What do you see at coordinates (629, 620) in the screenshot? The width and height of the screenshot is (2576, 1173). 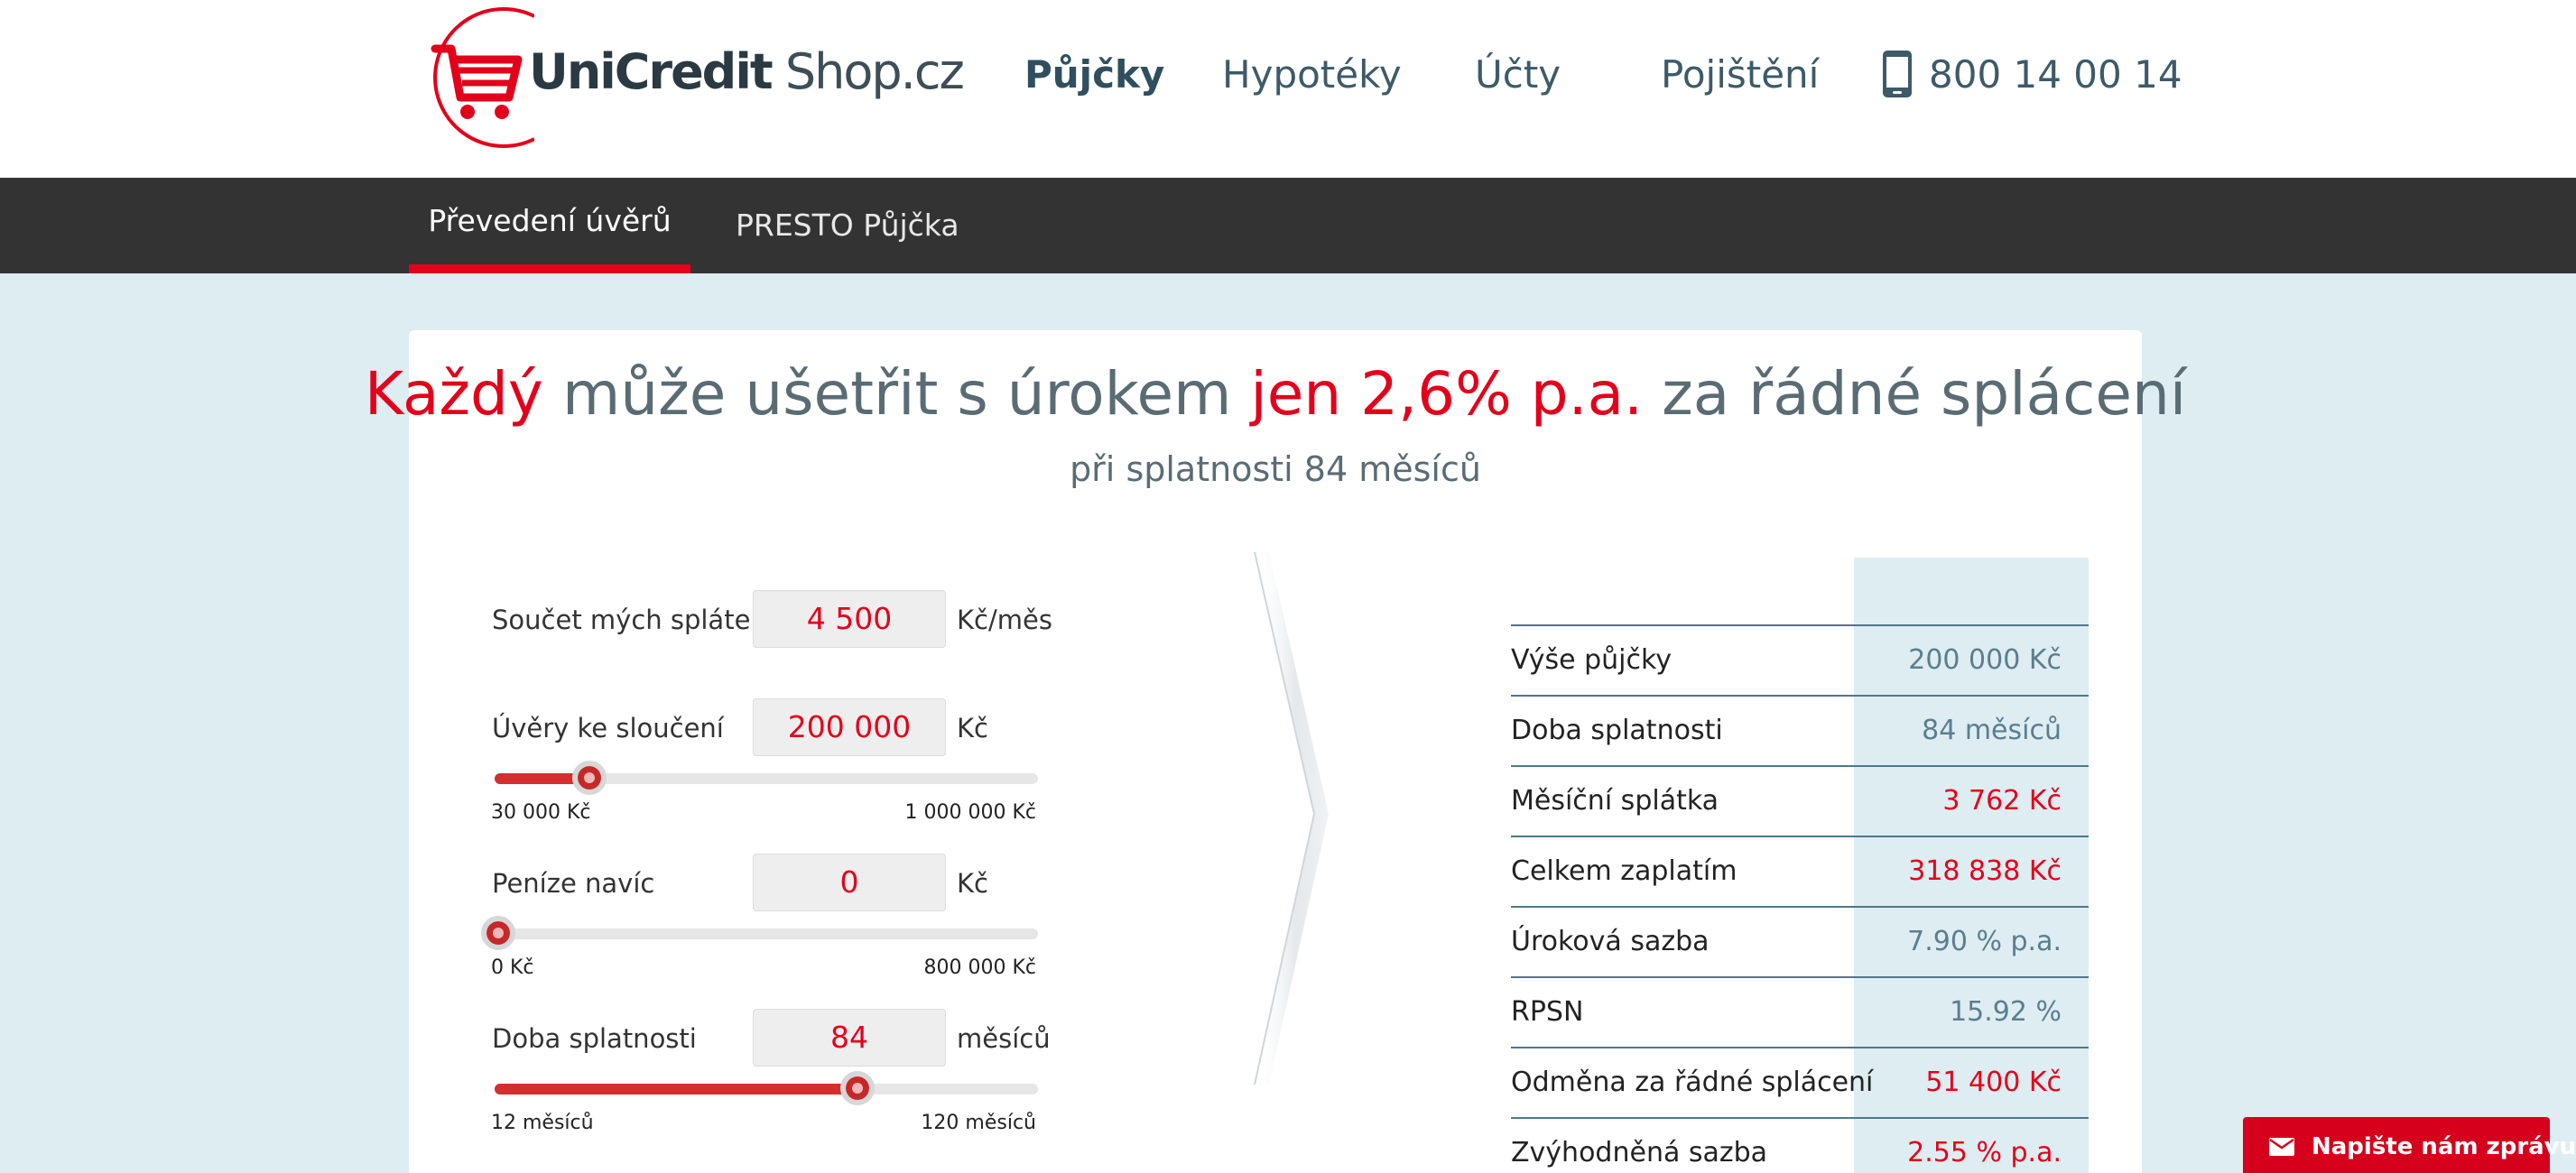 I see `label-soucet-splatek: Součet mých splátek` at bounding box center [629, 620].